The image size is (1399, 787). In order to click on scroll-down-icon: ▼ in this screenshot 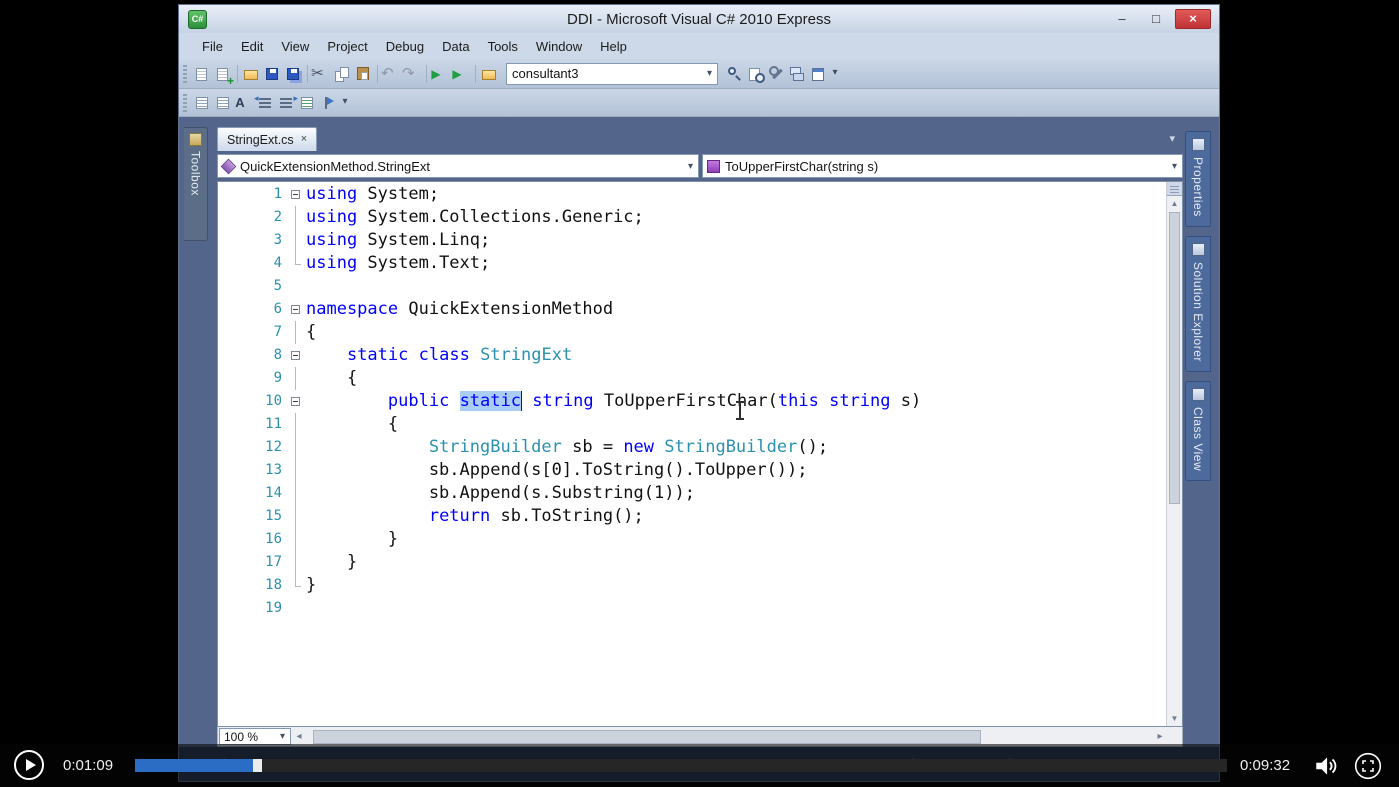, I will do `click(1174, 718)`.